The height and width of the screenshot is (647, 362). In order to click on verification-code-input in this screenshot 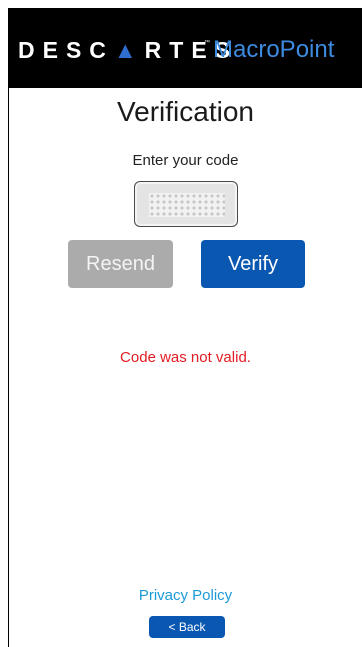, I will do `click(186, 204)`.